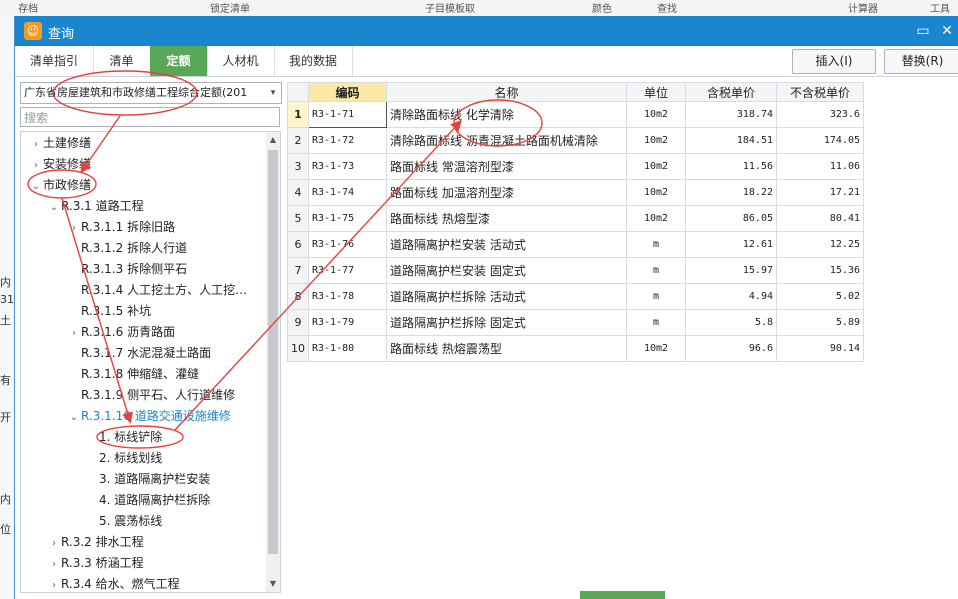  I want to click on price-with-tax: 4.94, so click(731, 296).